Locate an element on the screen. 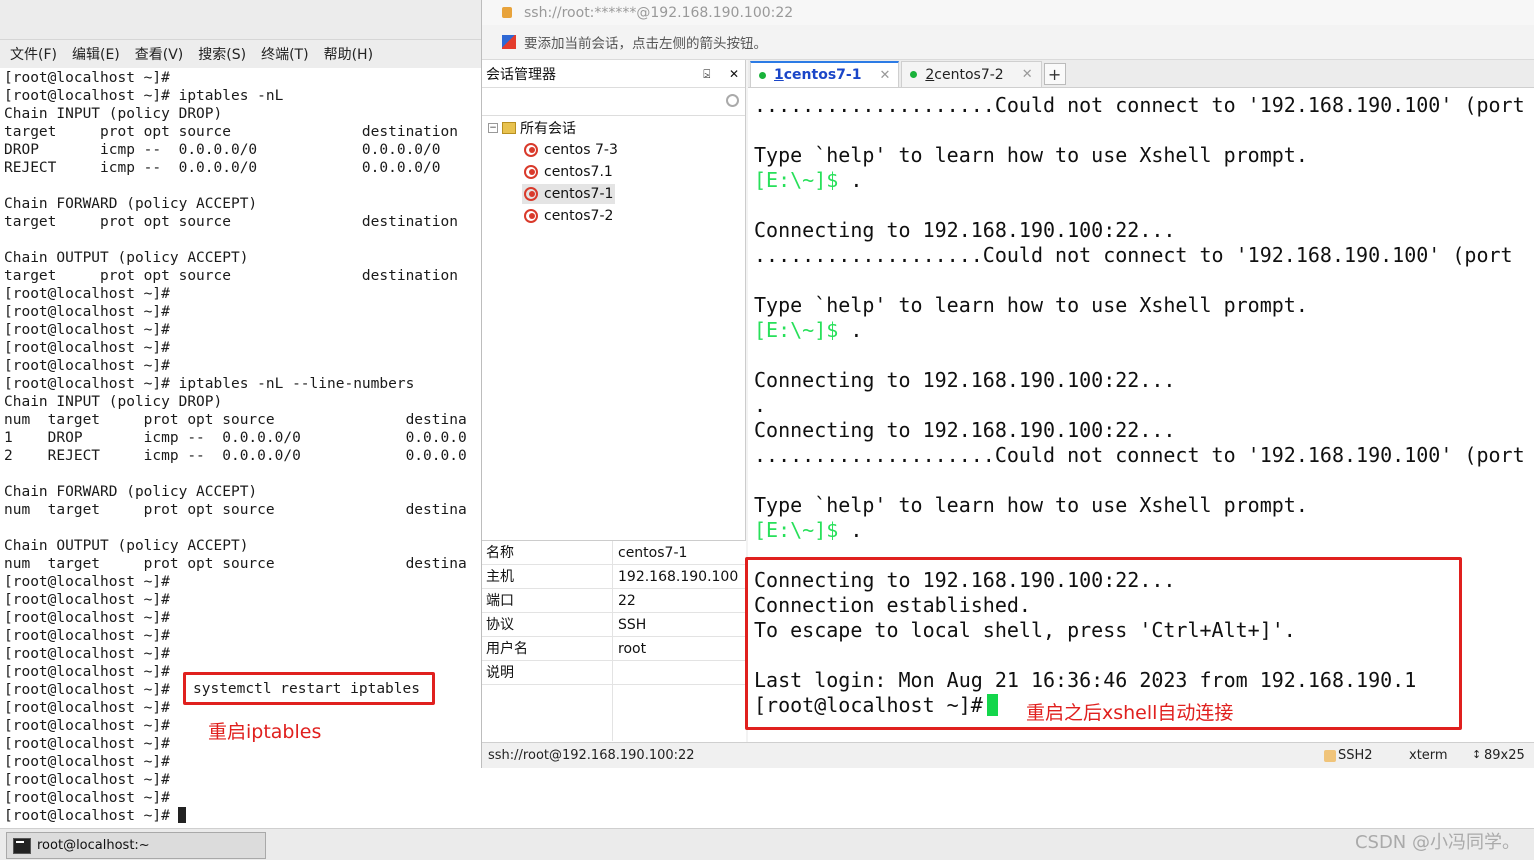 This screenshot has width=1534, height=860. annotation-restart-iptables: 重启iptables is located at coordinates (265, 732).